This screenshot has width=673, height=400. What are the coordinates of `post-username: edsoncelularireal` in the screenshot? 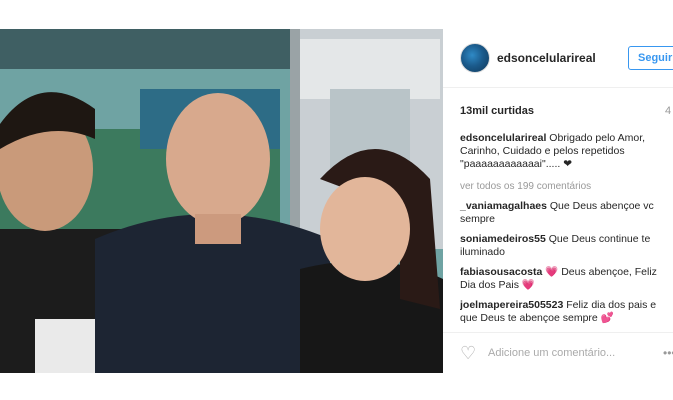 It's located at (546, 58).